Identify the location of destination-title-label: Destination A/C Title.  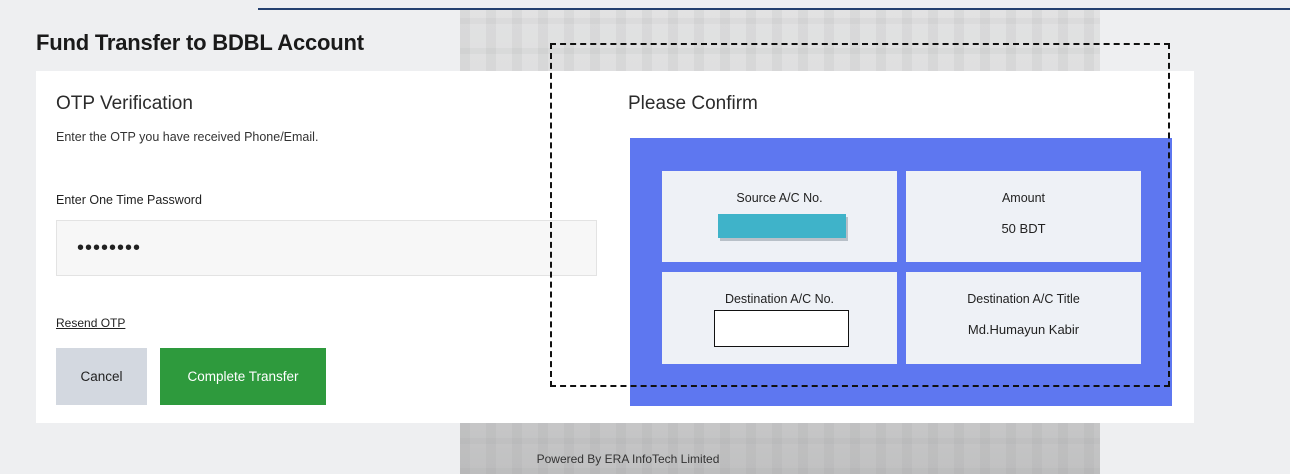
(1023, 299).